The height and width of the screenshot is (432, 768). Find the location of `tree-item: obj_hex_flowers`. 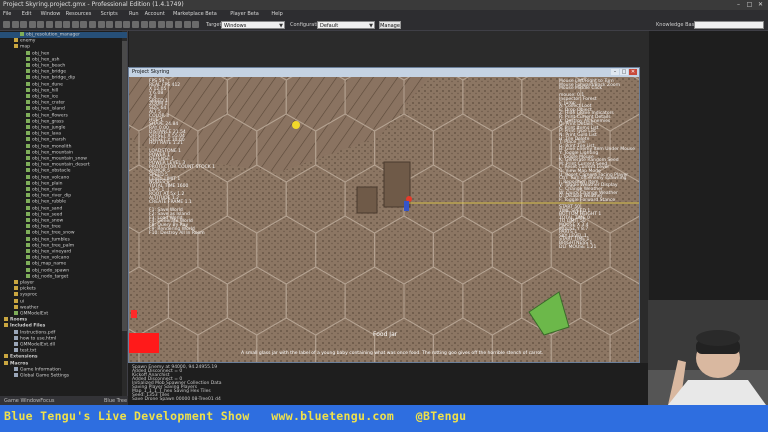

tree-item: obj_hex_flowers is located at coordinates (63, 115).